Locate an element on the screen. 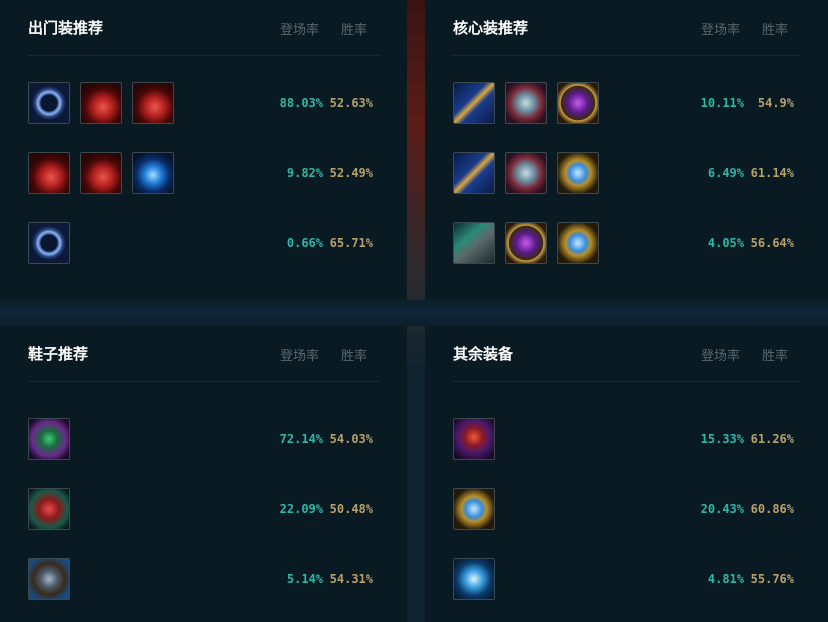 Image resolution: width=828 pixels, height=622 pixels. panel-header: 核心装推荐 登场率 胜率 is located at coordinates (626, 28).